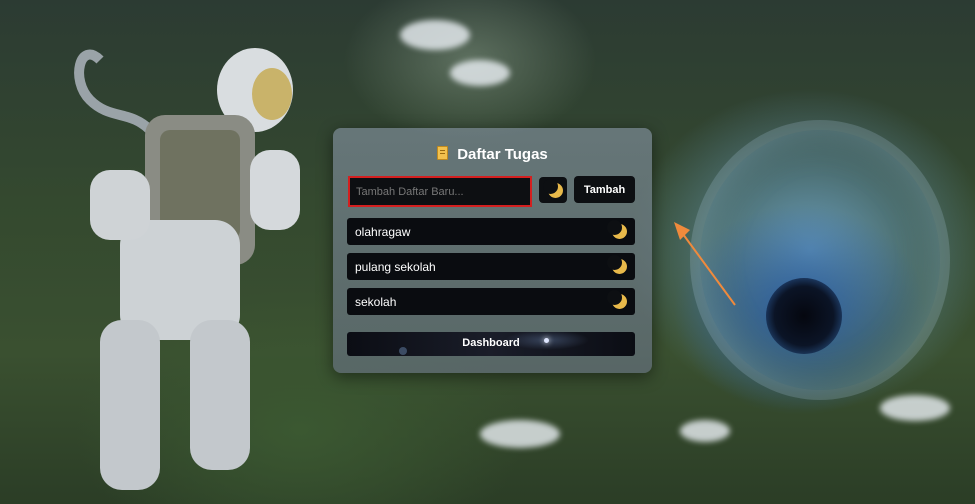  I want to click on clipboard-icon, so click(443, 153).